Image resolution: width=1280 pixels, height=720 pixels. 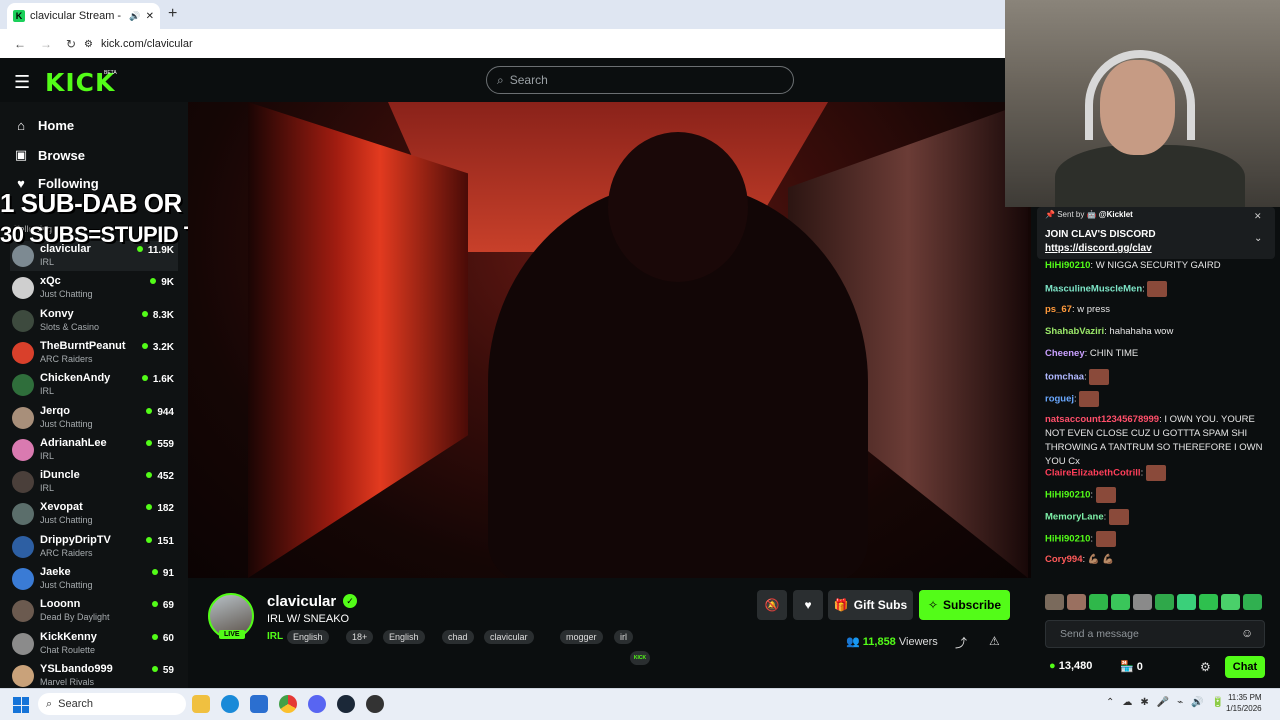 I want to click on chat-username: Cheeney, so click(x=1065, y=353).